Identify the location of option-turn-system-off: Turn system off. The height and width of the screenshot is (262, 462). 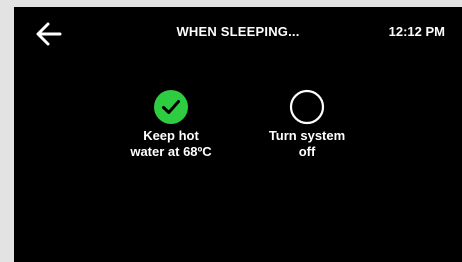
(307, 124).